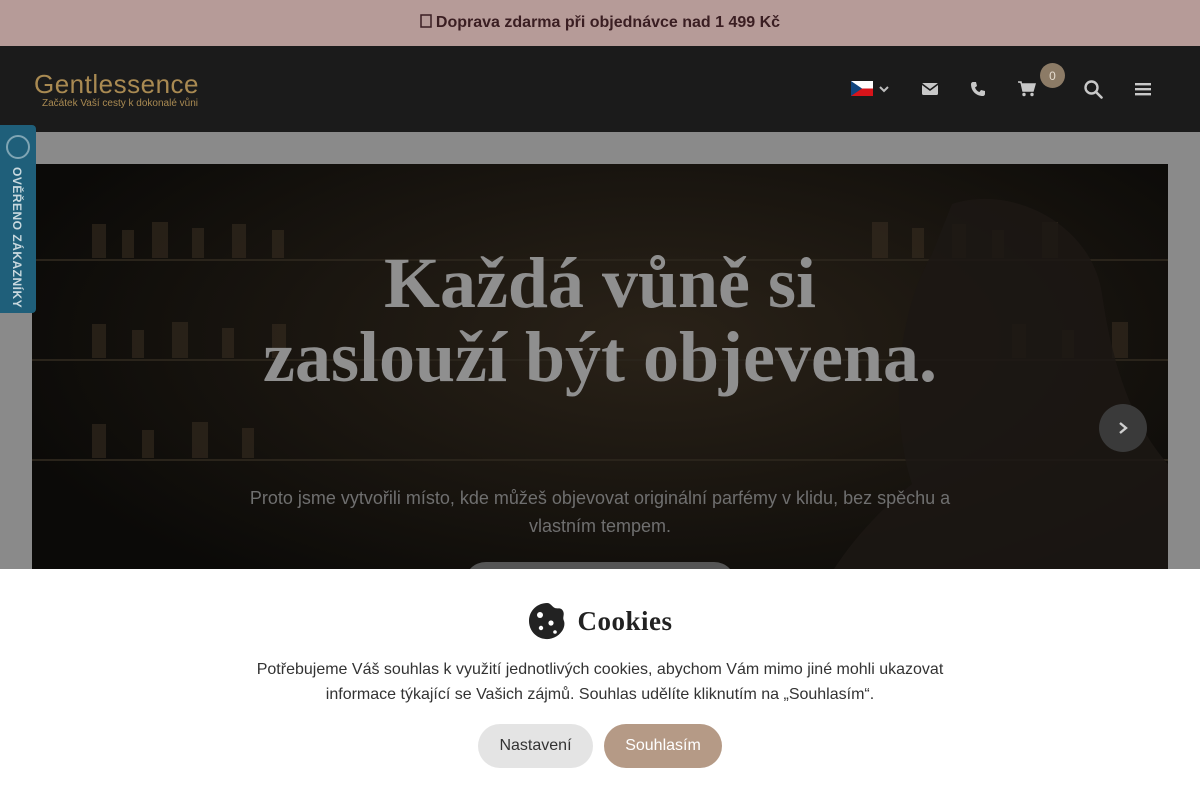 This screenshot has width=1200, height=800. I want to click on chevron-right-icon, so click(1123, 428).